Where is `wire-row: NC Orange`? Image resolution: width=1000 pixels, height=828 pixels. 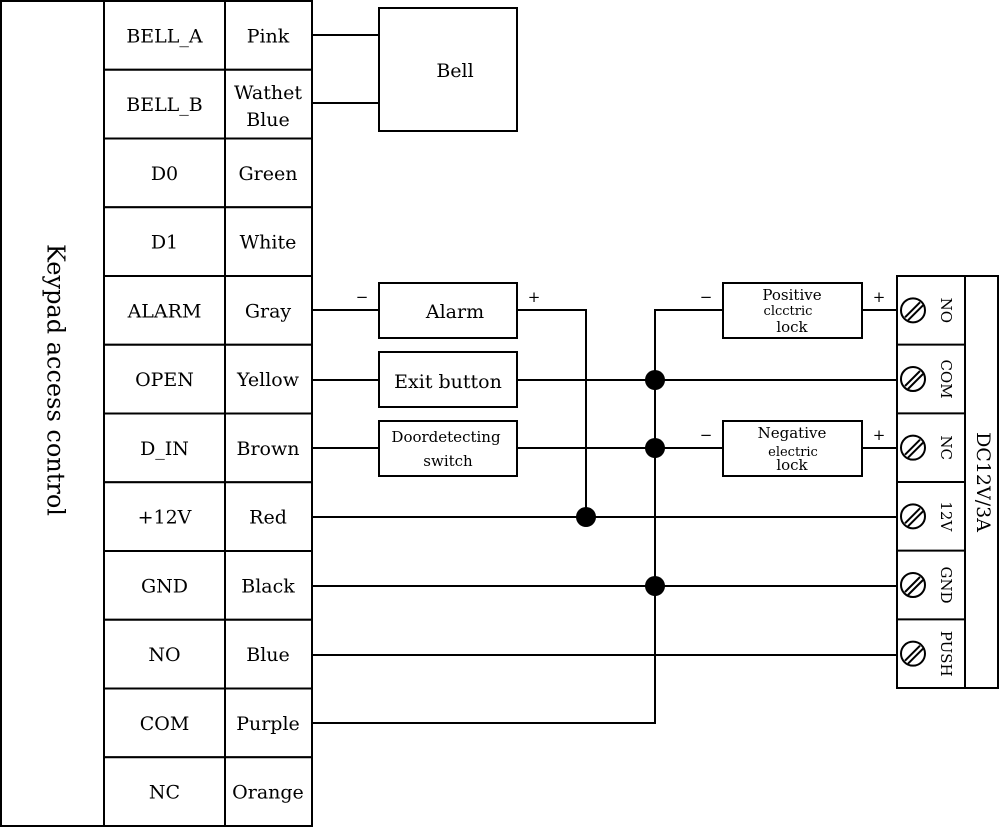 wire-row: NC Orange is located at coordinates (208, 791).